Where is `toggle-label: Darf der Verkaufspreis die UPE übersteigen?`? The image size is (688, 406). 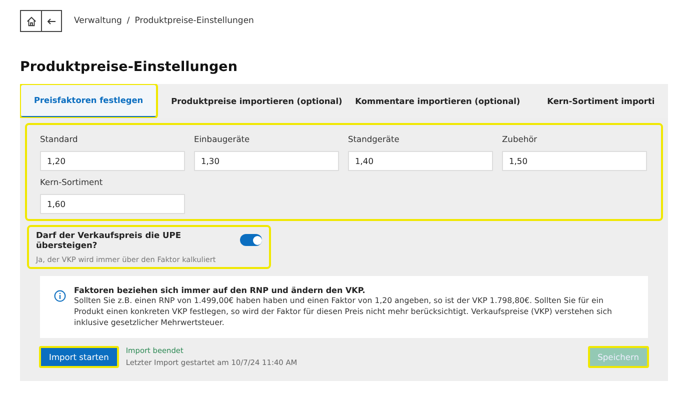
toggle-label: Darf der Verkaufspreis die UPE übersteigen? is located at coordinates (109, 240).